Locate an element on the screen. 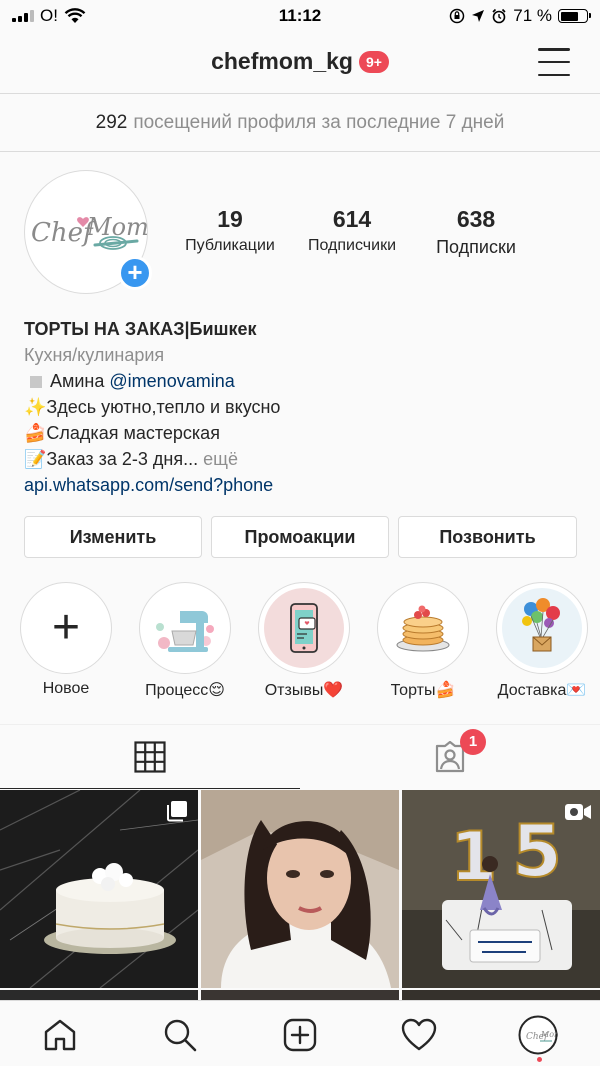 The width and height of the screenshot is (600, 1066). nav-activity is located at coordinates (419, 1035).